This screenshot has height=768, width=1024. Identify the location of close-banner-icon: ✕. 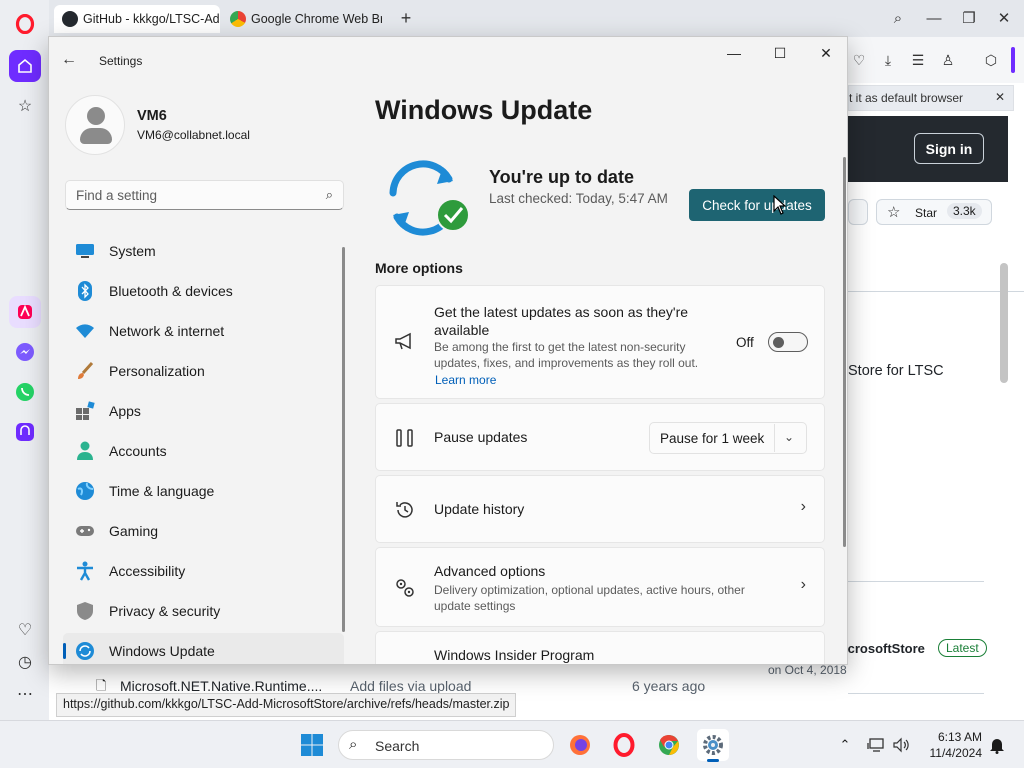
(1000, 97).